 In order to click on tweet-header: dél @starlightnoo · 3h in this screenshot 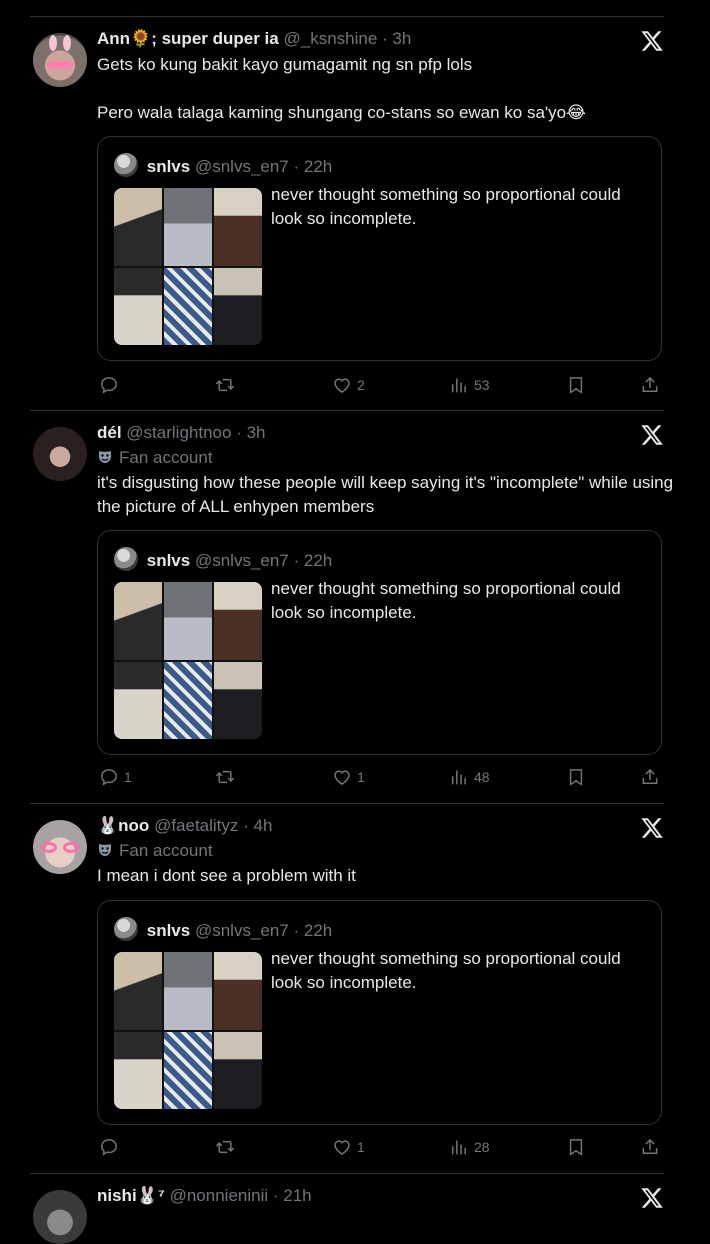, I will do `click(181, 433)`.